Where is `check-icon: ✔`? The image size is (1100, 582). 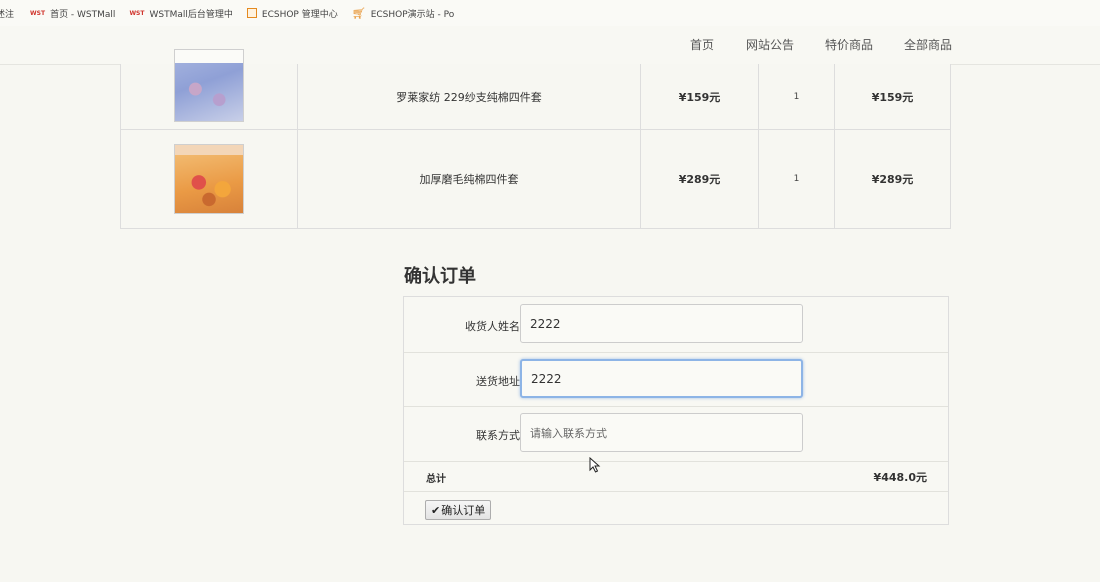
check-icon: ✔ is located at coordinates (436, 510).